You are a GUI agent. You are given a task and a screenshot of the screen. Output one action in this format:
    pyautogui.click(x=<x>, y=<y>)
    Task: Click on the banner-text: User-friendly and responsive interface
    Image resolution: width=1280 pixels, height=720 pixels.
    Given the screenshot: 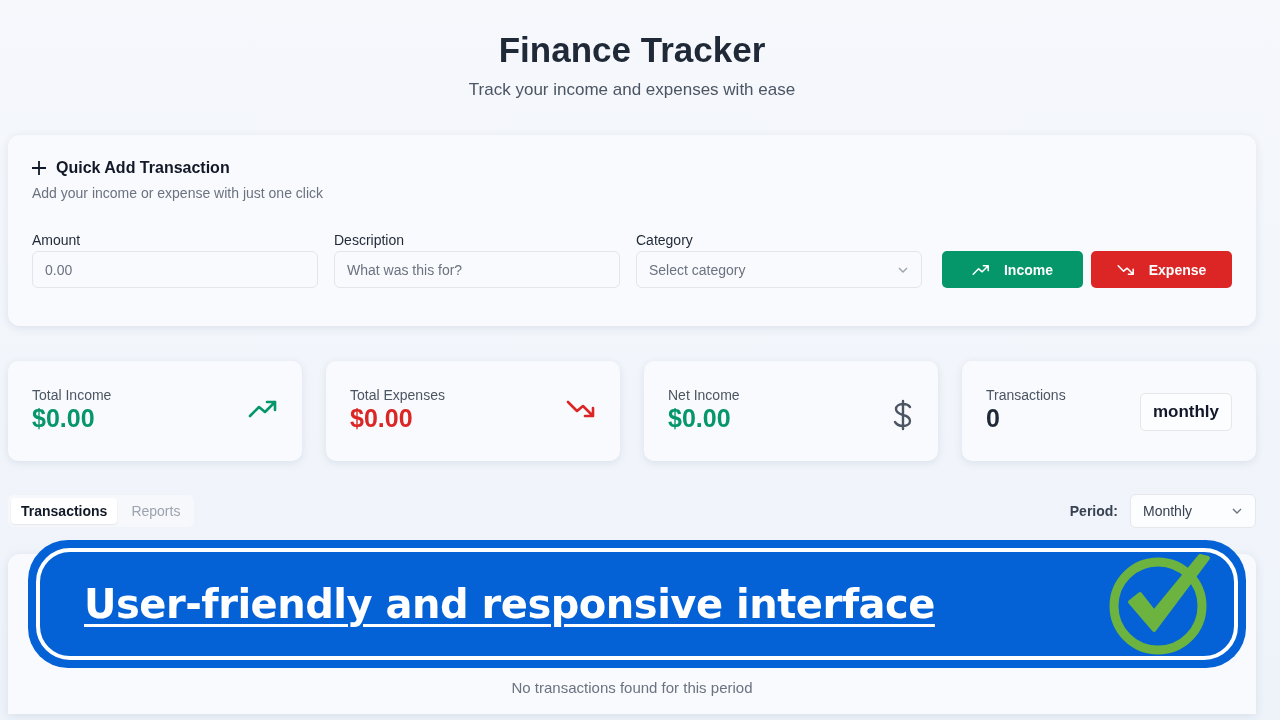 What is the action you would take?
    pyautogui.click(x=509, y=604)
    